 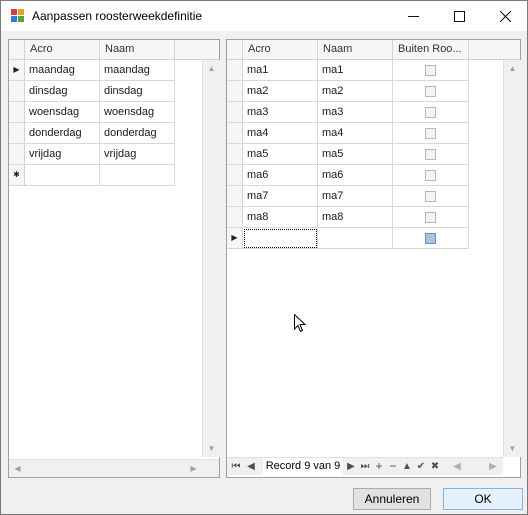 What do you see at coordinates (251, 466) in the screenshot?
I see `previous-record-icon: ◀` at bounding box center [251, 466].